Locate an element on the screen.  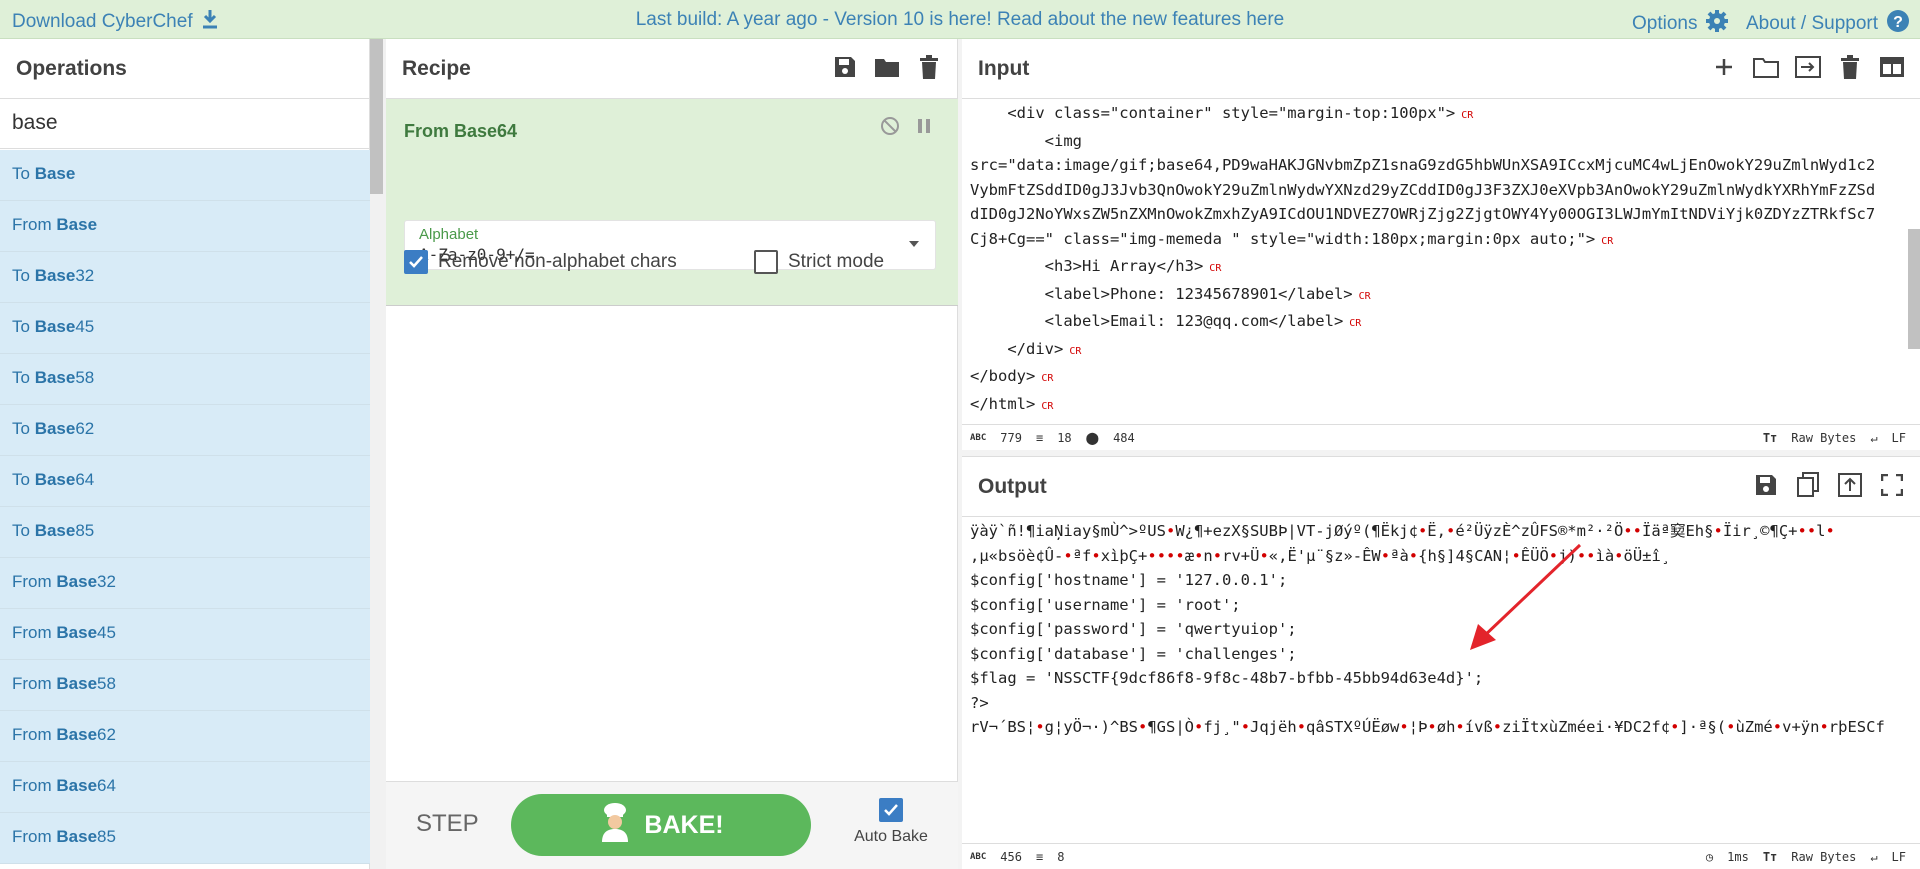
operation-item: To Base is located at coordinates (185, 175).